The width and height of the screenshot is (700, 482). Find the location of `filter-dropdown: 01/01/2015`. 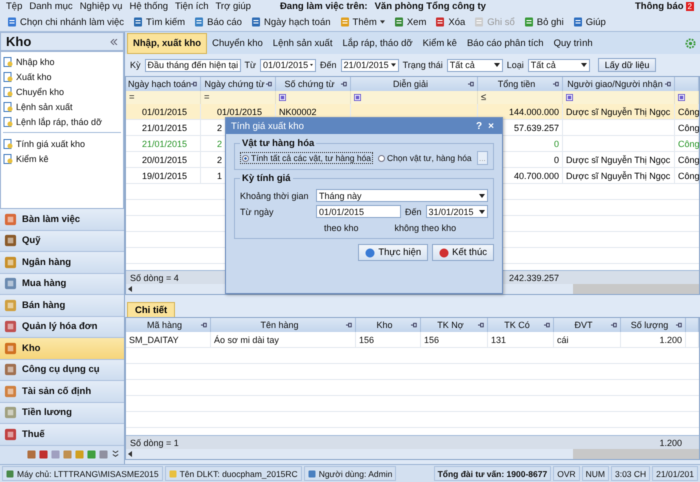

filter-dropdown: 01/01/2015 is located at coordinates (288, 65).